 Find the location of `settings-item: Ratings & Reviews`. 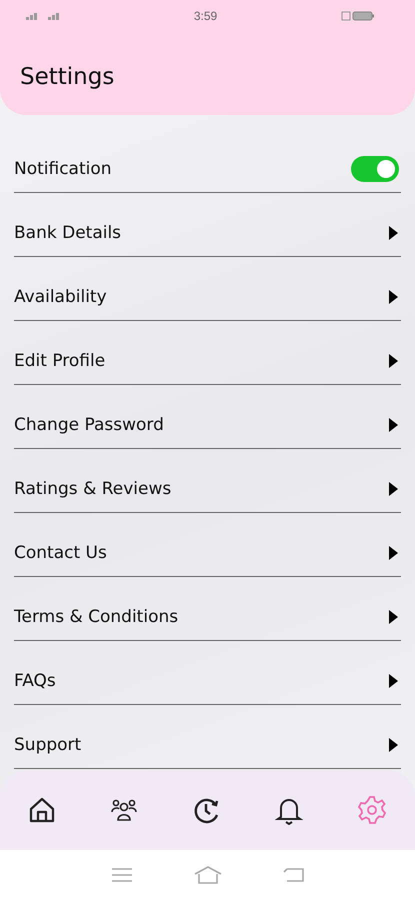

settings-item: Ratings & Reviews is located at coordinates (207, 481).